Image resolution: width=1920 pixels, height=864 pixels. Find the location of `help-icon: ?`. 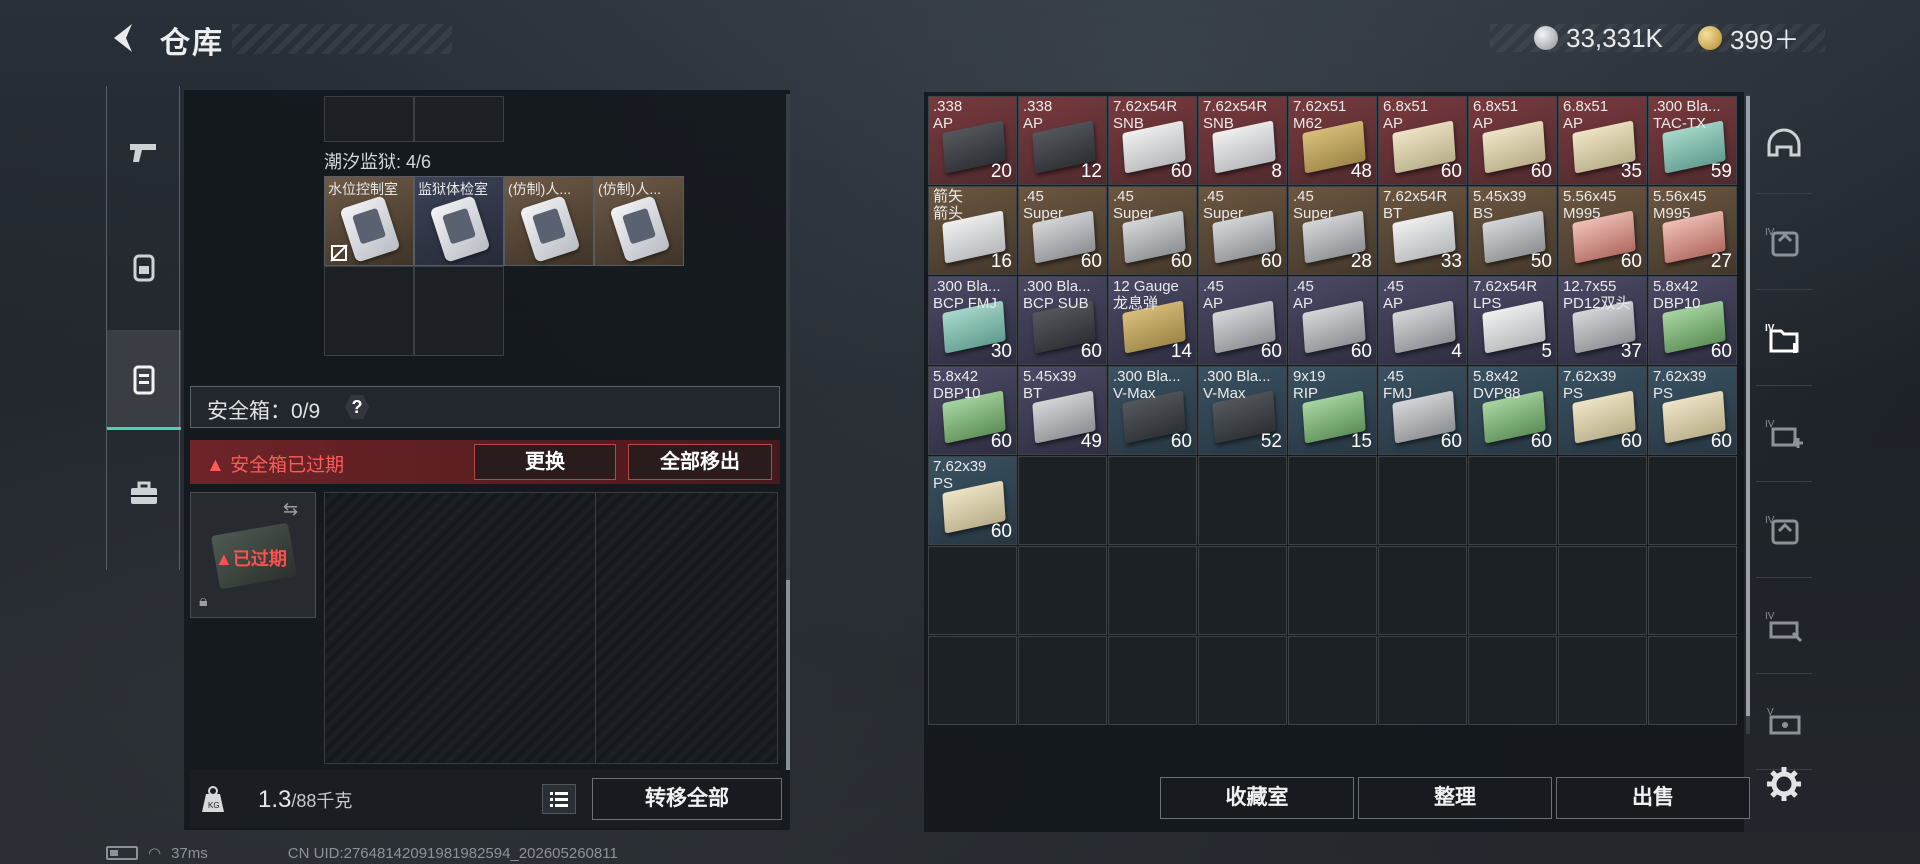

help-icon: ? is located at coordinates (357, 407).